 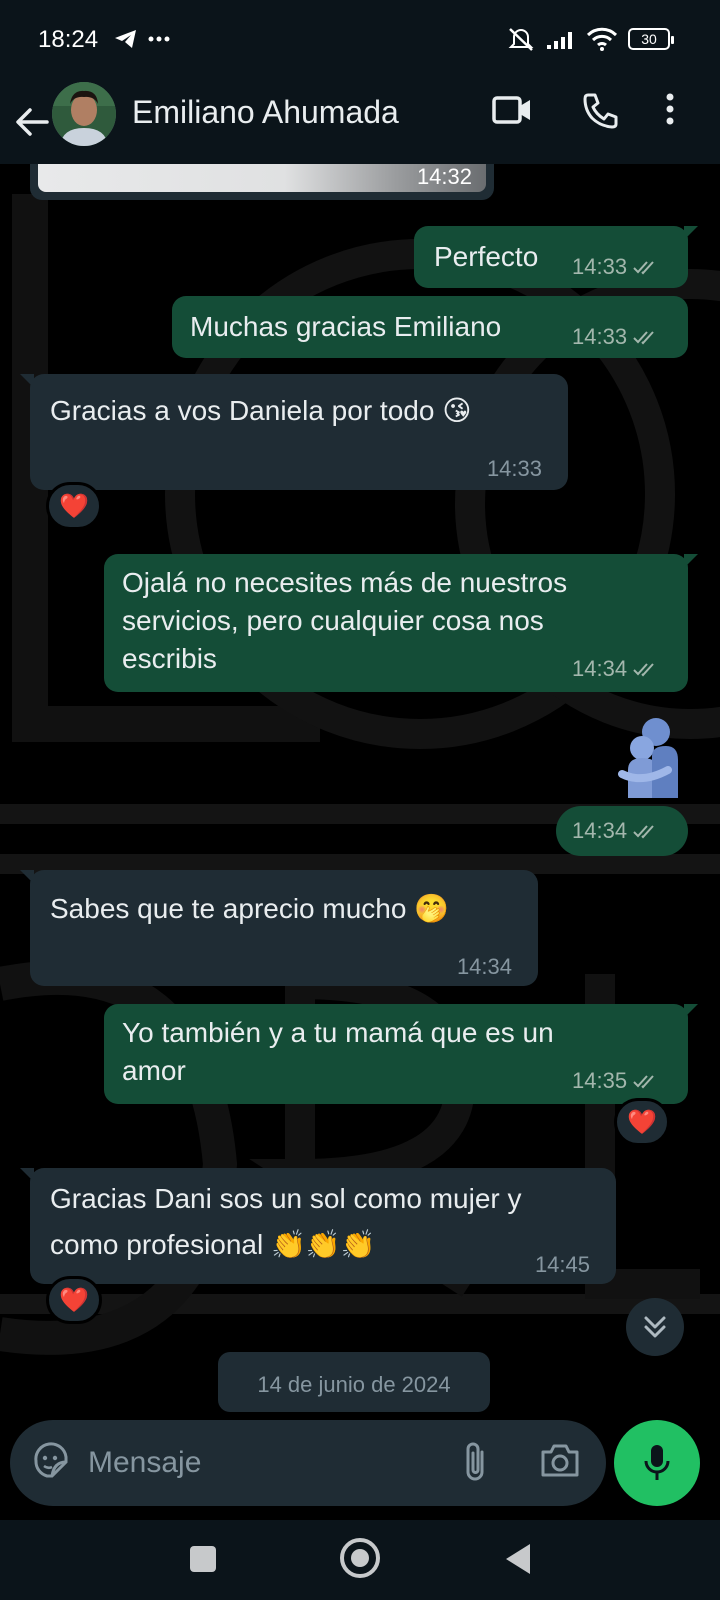 I want to click on message-outgoing: Perfecto 14:33, so click(x=556, y=257).